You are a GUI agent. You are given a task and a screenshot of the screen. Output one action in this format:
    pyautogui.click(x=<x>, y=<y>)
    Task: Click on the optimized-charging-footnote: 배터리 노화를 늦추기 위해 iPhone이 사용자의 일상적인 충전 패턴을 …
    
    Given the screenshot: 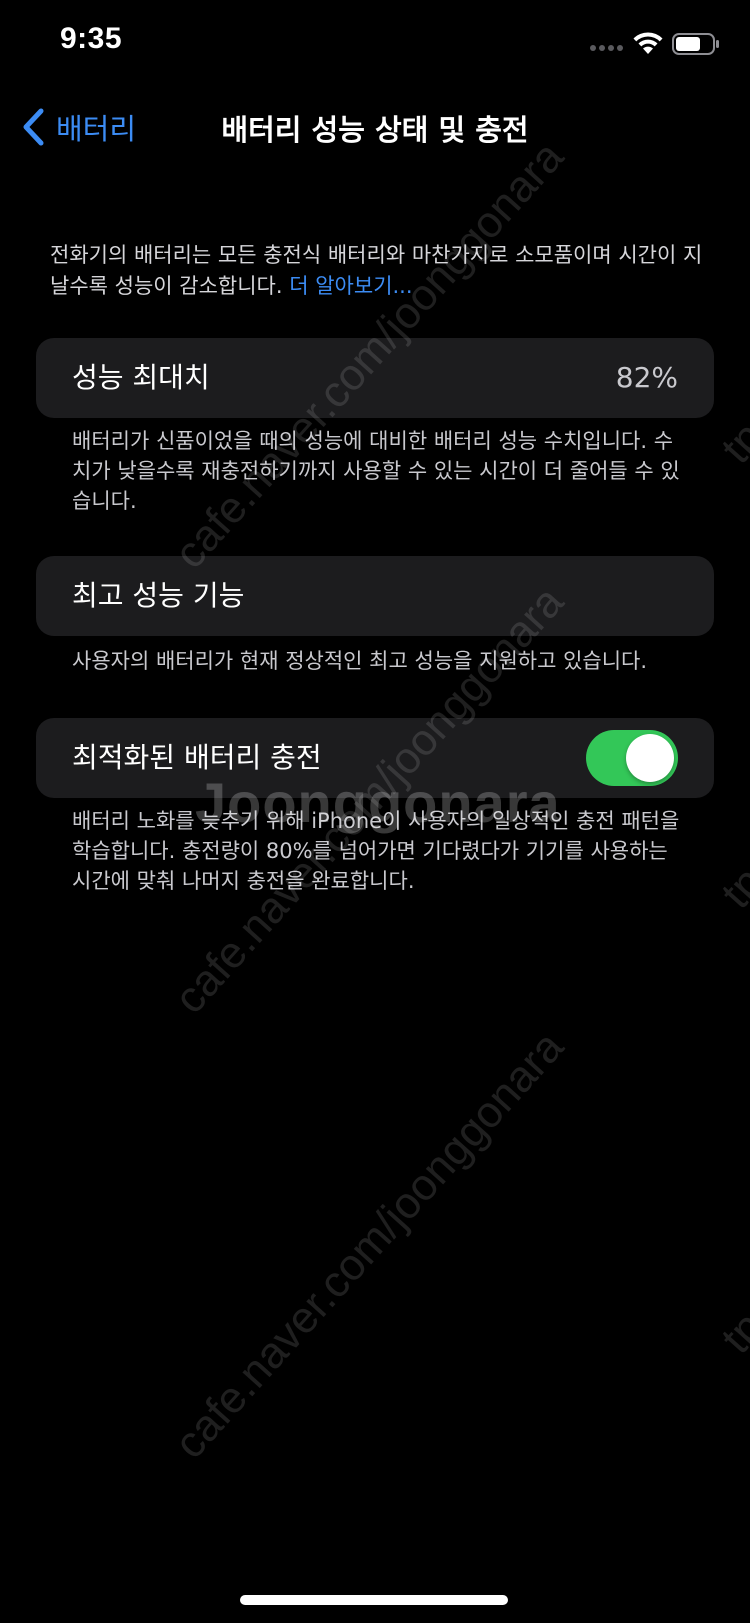 What is the action you would take?
    pyautogui.click(x=376, y=851)
    